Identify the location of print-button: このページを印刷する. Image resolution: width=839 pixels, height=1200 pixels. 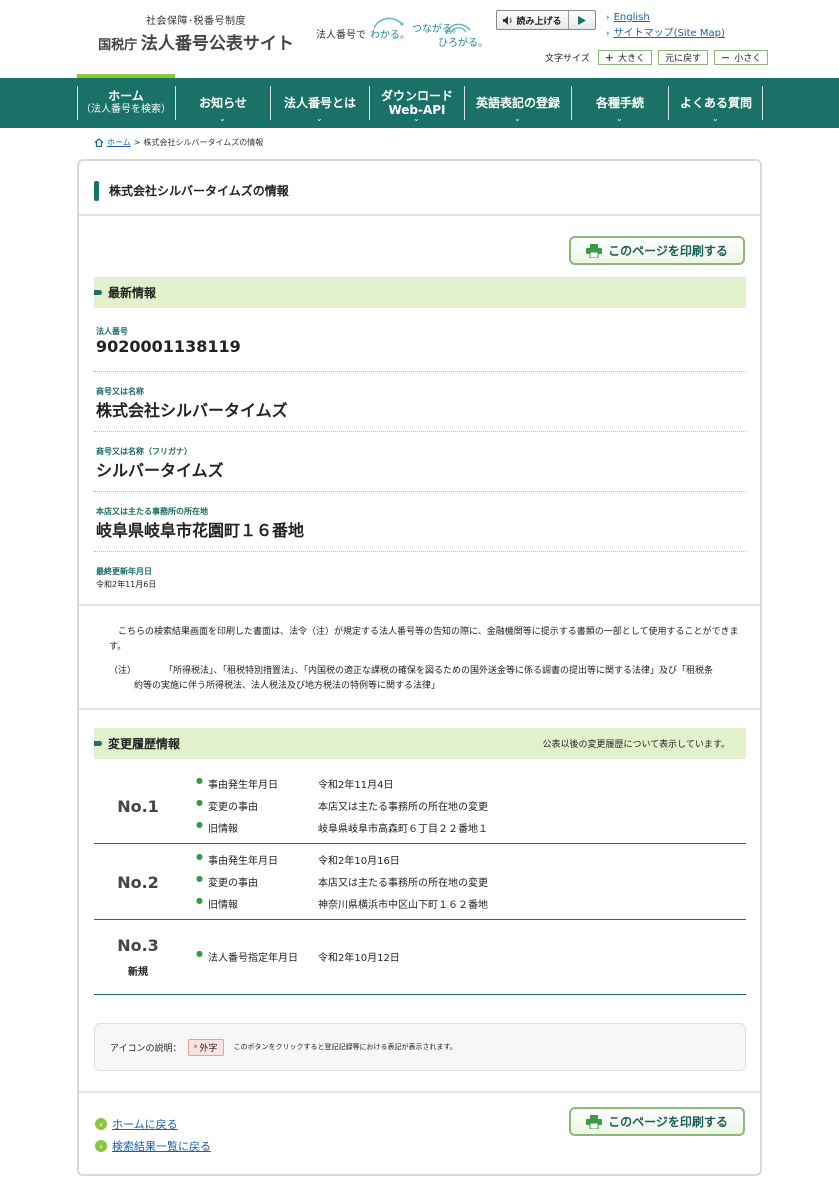
(657, 250).